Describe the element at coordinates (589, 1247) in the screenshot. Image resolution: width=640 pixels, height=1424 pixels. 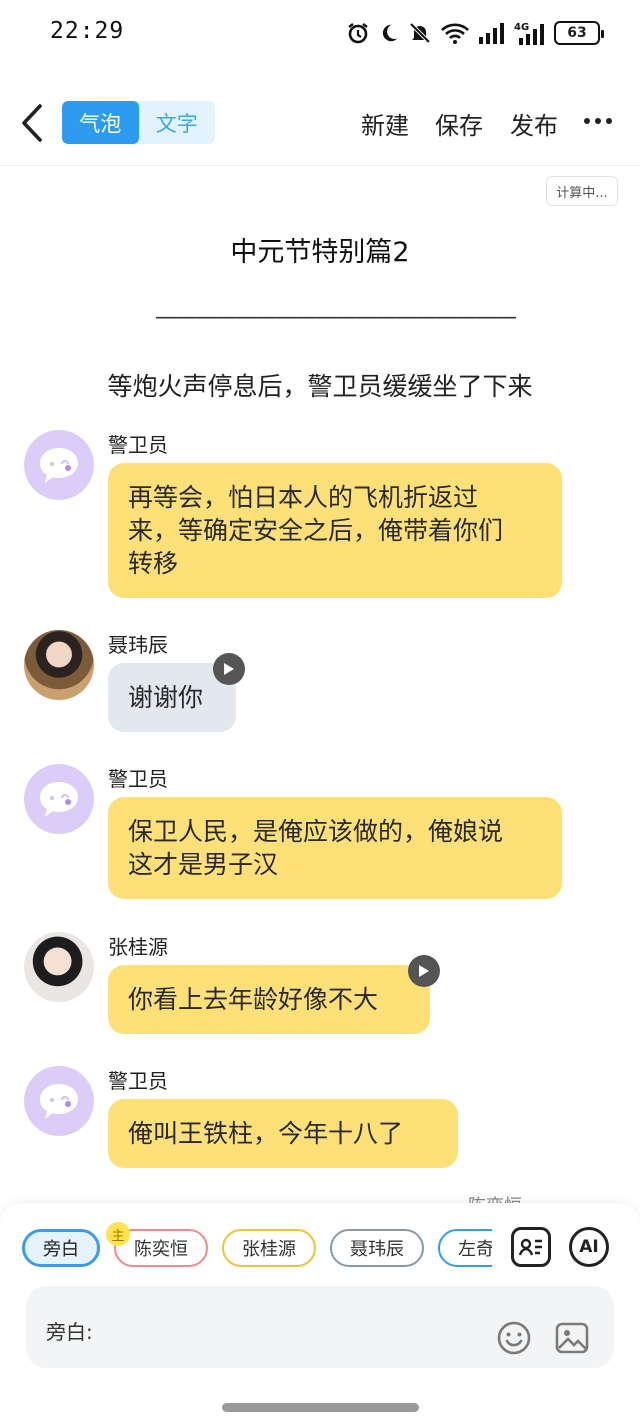
I see `ai-button: AI` at that location.